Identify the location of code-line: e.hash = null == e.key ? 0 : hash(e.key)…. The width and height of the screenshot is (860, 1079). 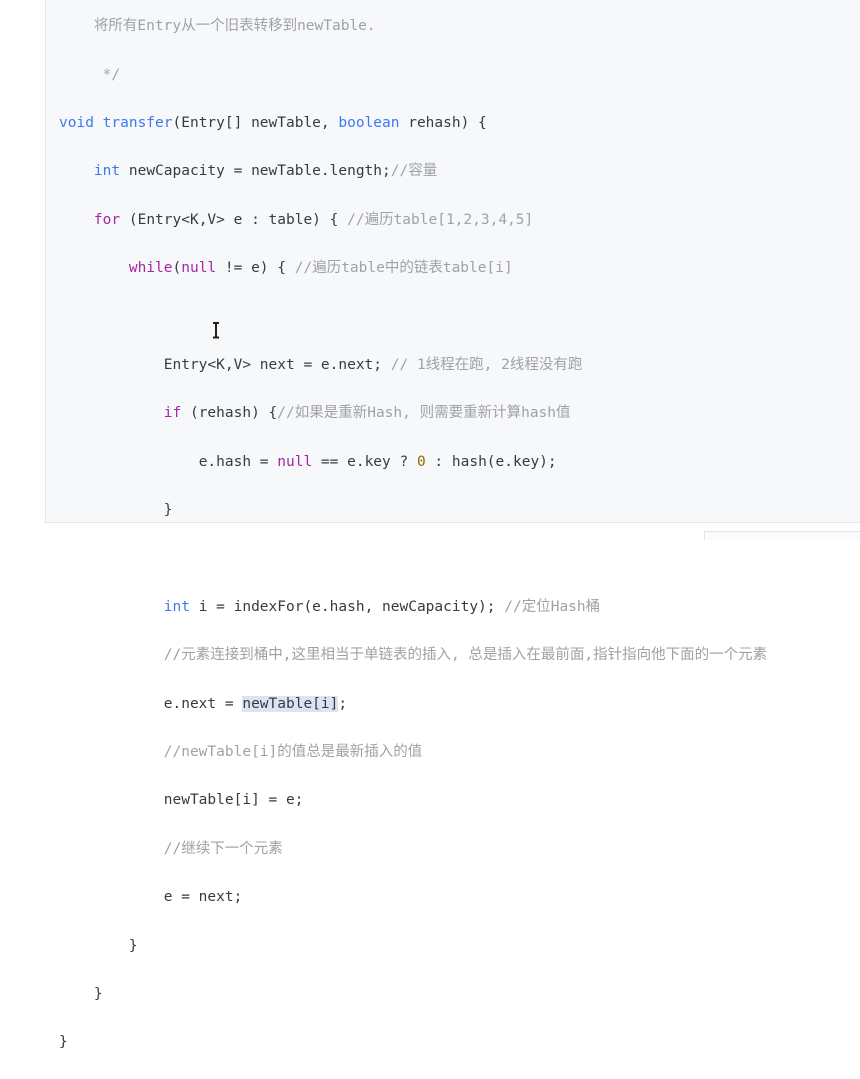
(459, 462).